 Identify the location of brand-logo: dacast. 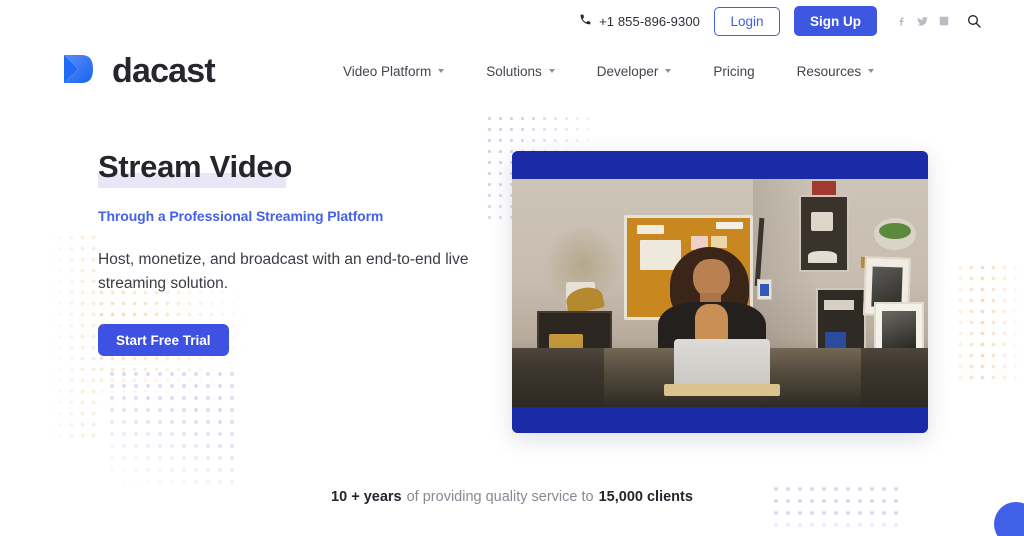
(138, 71).